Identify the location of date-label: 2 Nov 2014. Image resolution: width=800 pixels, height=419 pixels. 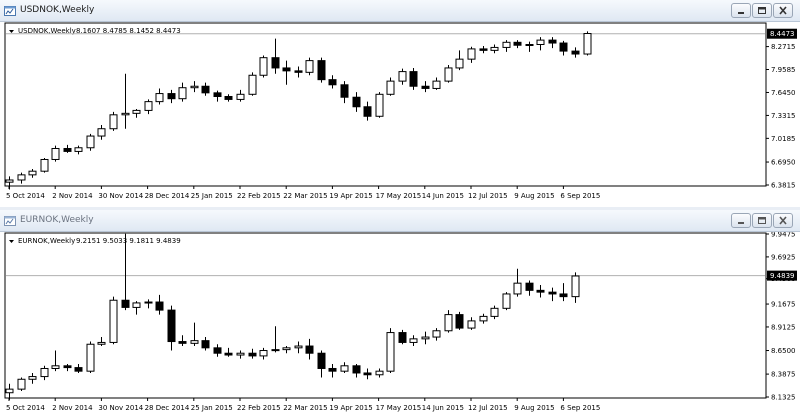
(72, 408).